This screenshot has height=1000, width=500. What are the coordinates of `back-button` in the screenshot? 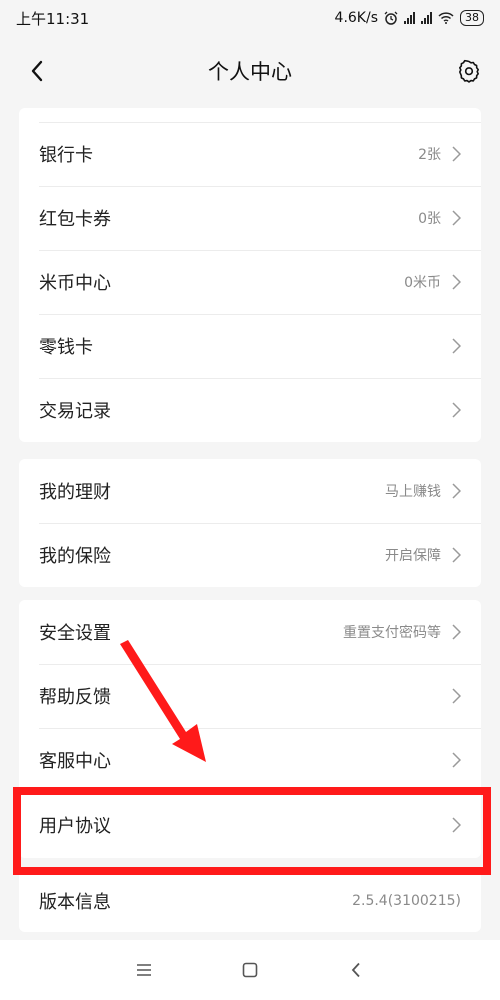 It's located at (37, 71).